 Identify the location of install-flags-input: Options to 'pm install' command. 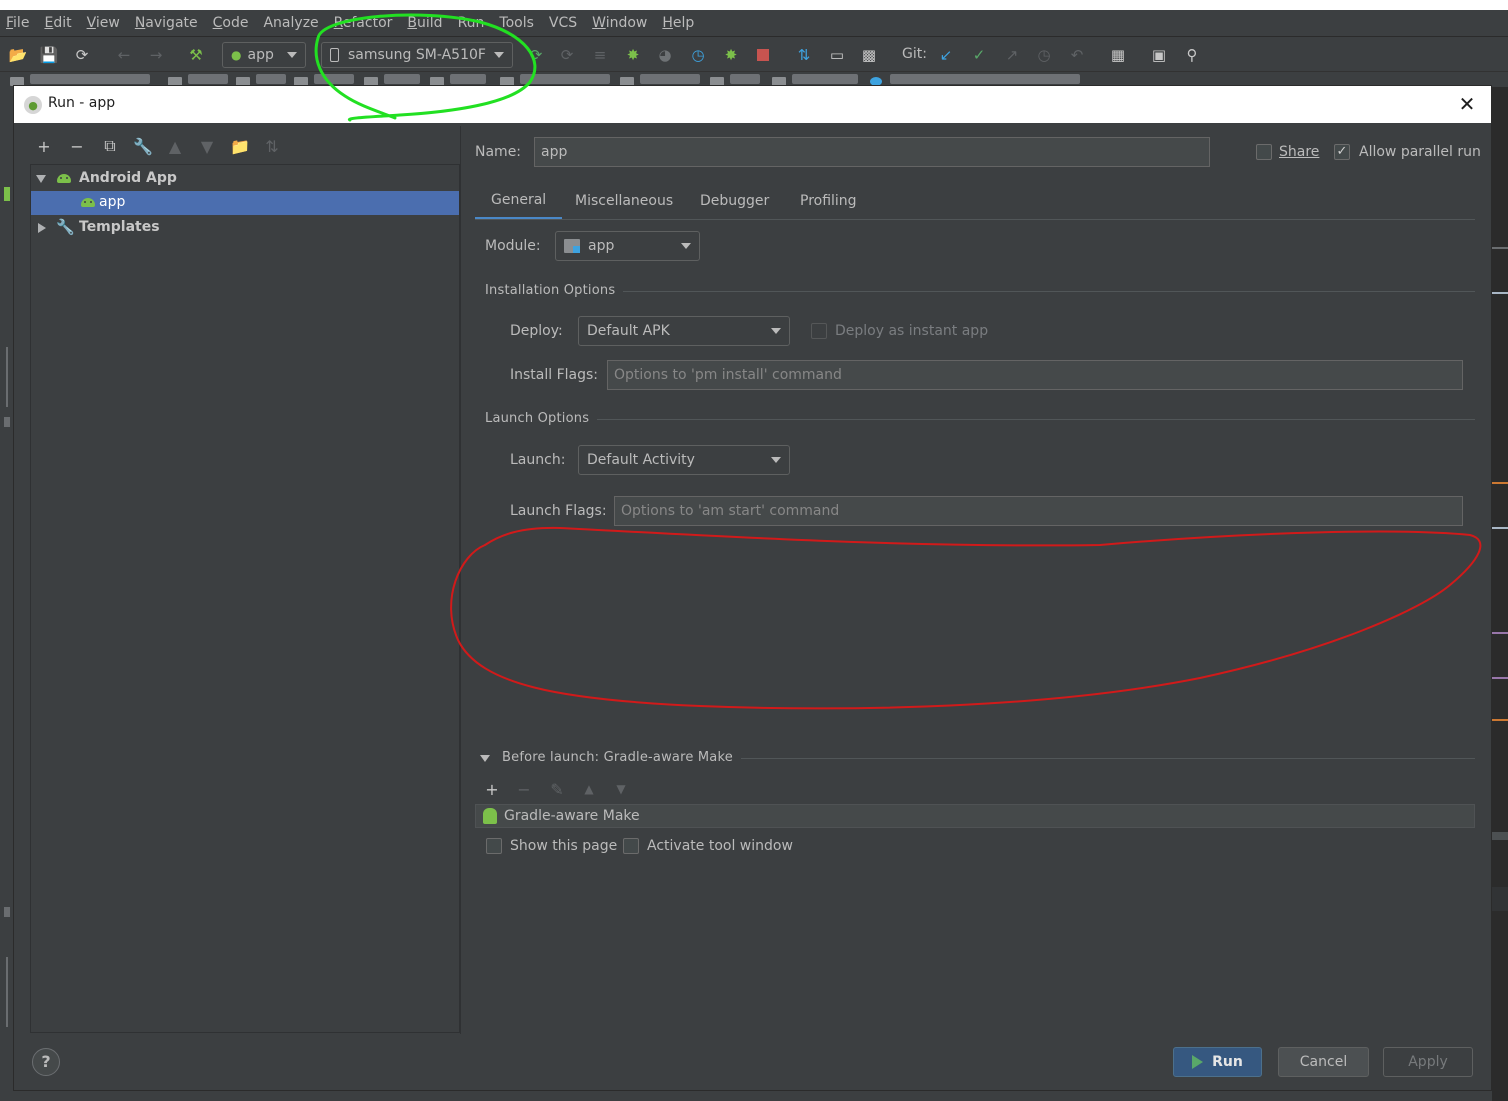
(1035, 375).